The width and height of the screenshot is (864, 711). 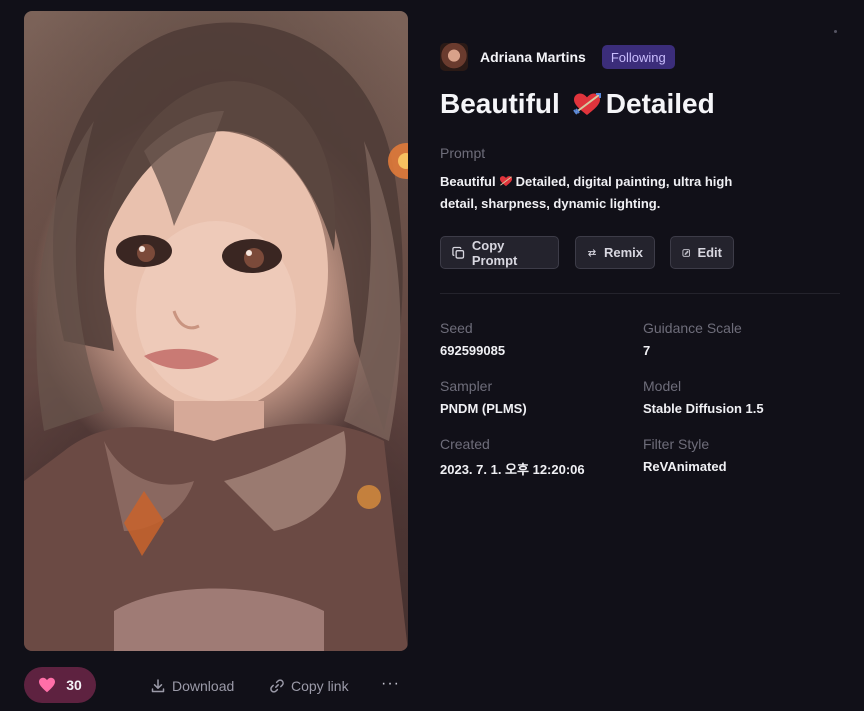 I want to click on page-title: Beautiful Detailed, so click(x=577, y=104).